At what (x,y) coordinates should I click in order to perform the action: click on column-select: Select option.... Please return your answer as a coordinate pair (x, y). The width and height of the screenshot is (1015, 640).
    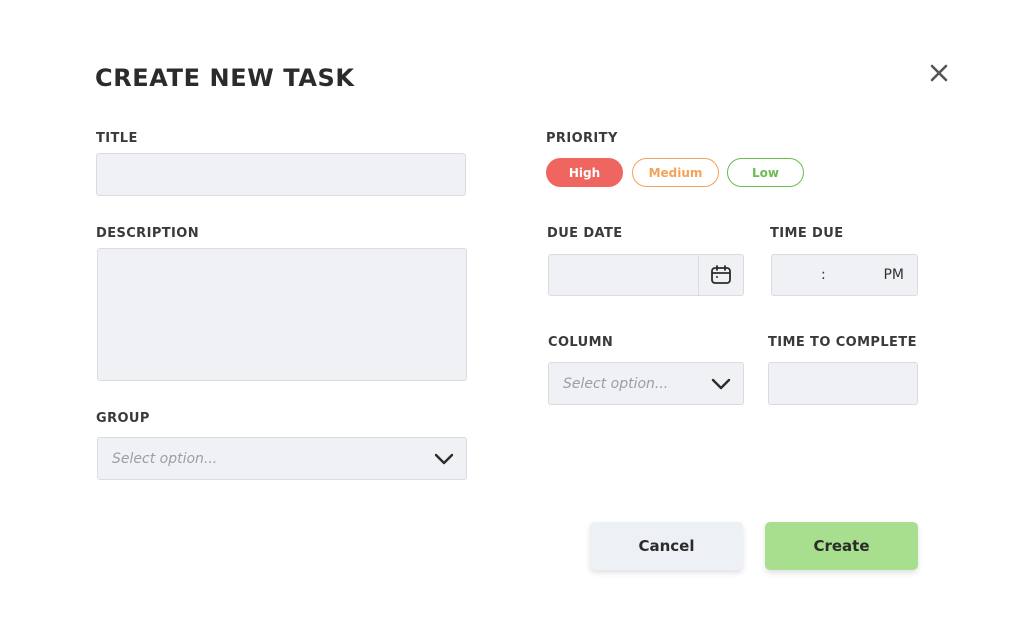
    Looking at the image, I should click on (646, 383).